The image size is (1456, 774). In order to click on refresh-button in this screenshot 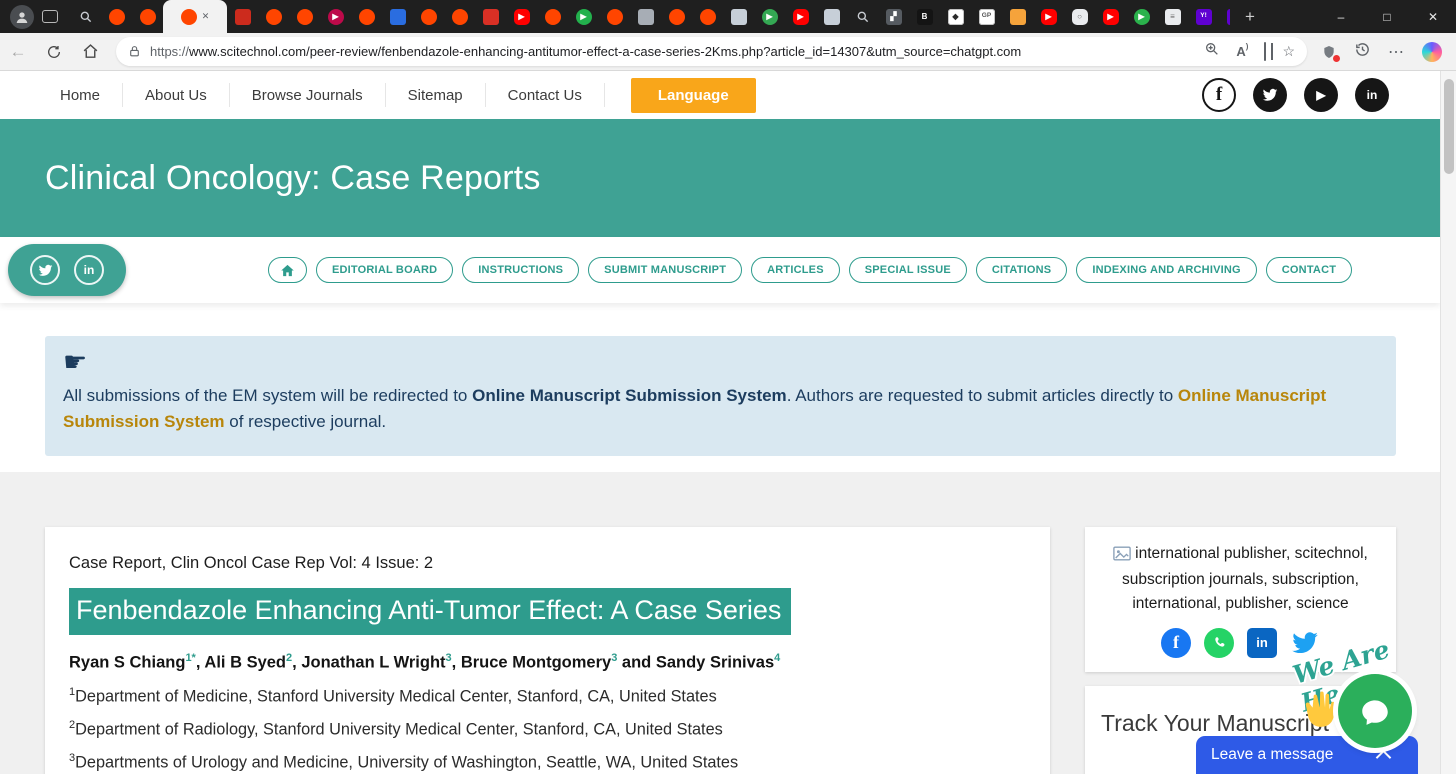, I will do `click(54, 52)`.